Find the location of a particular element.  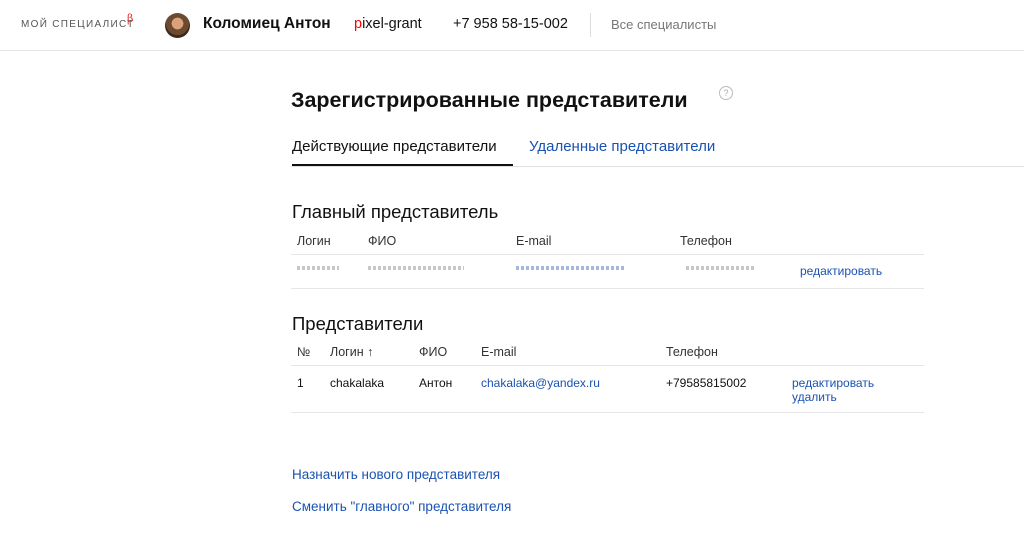

rep-email-link: chakalaka@yandex.ru is located at coordinates (540, 383).